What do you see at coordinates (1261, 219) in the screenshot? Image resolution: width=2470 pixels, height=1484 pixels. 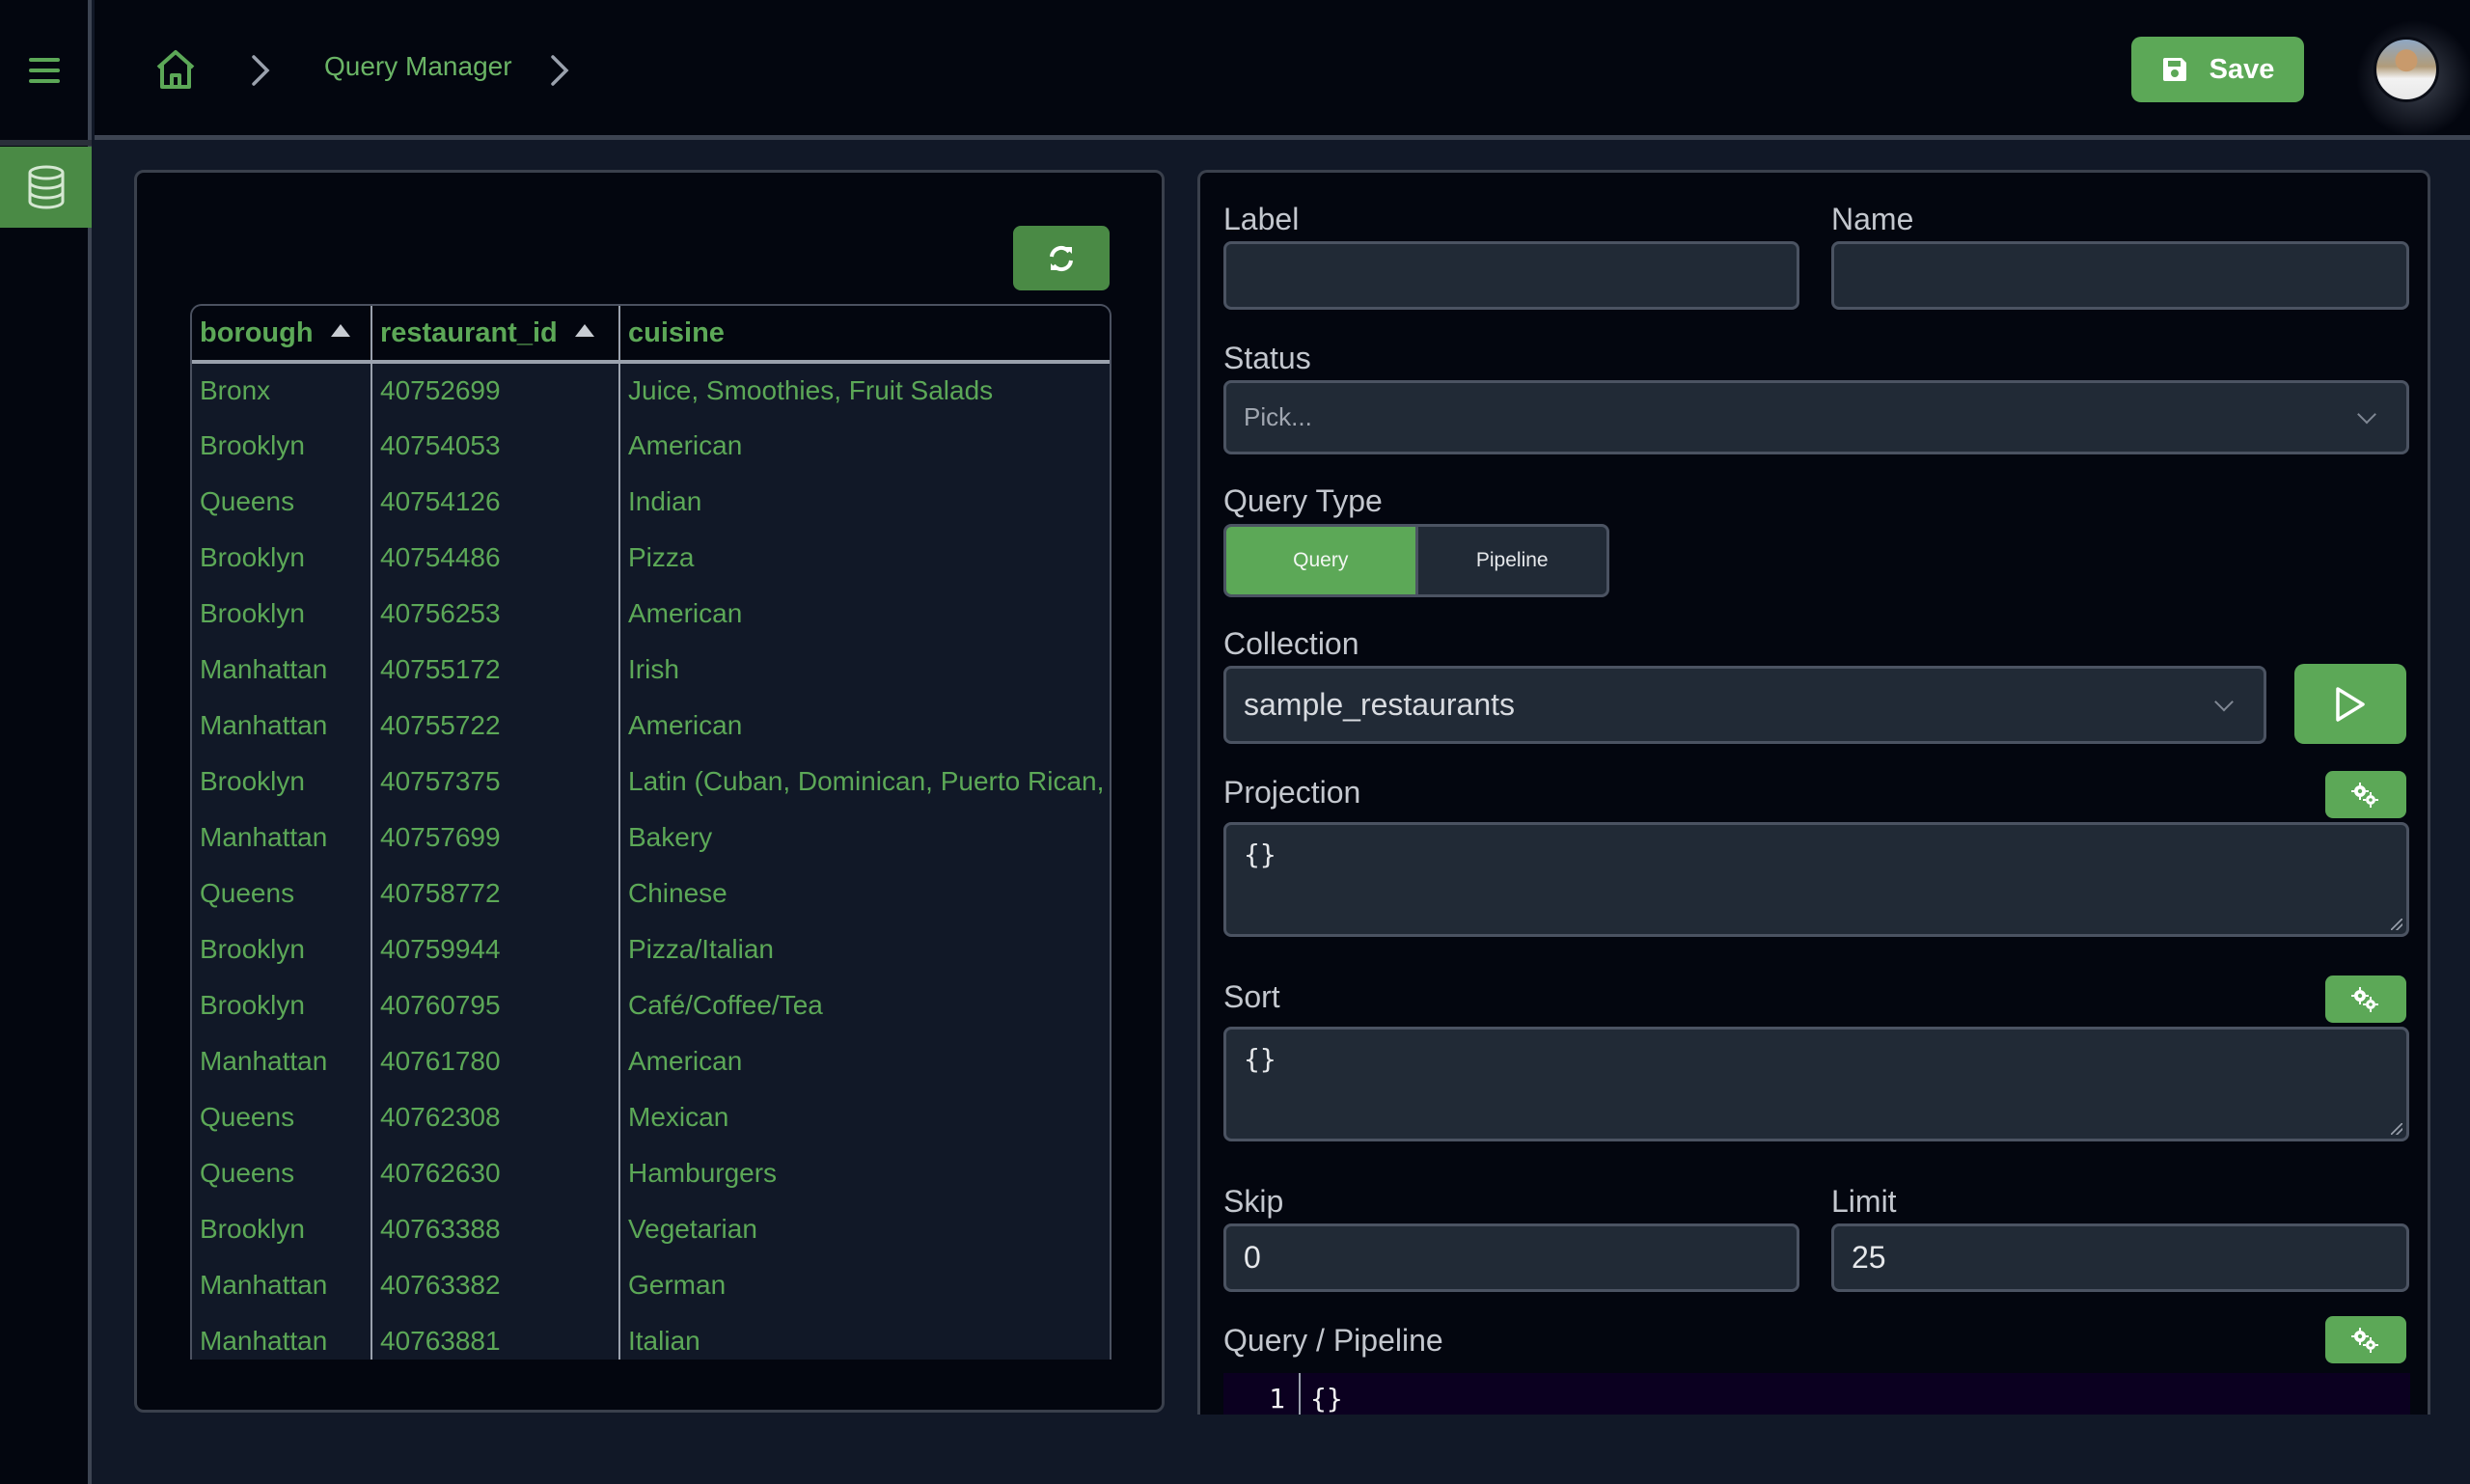 I see `label-field-label: Label` at bounding box center [1261, 219].